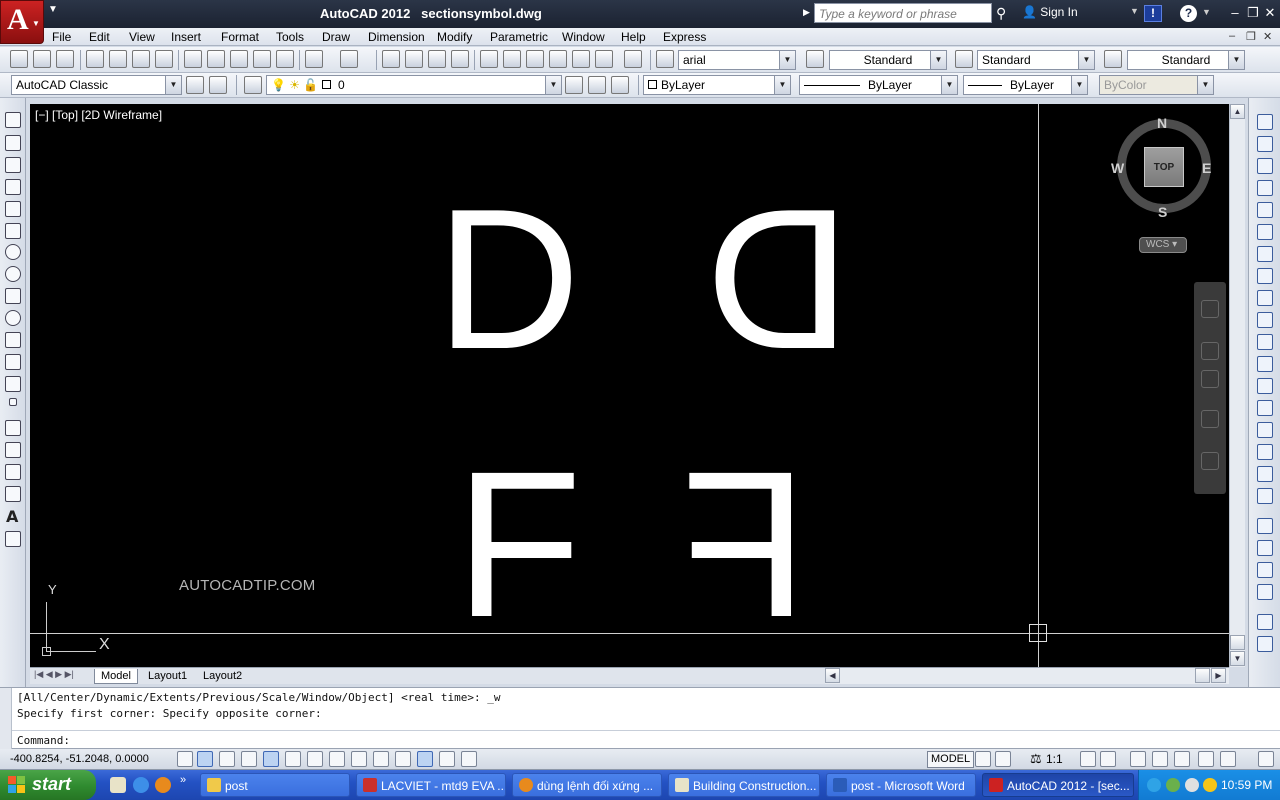 The height and width of the screenshot is (800, 1280). Describe the element at coordinates (633, 59) in the screenshot. I see `help-icon` at that location.